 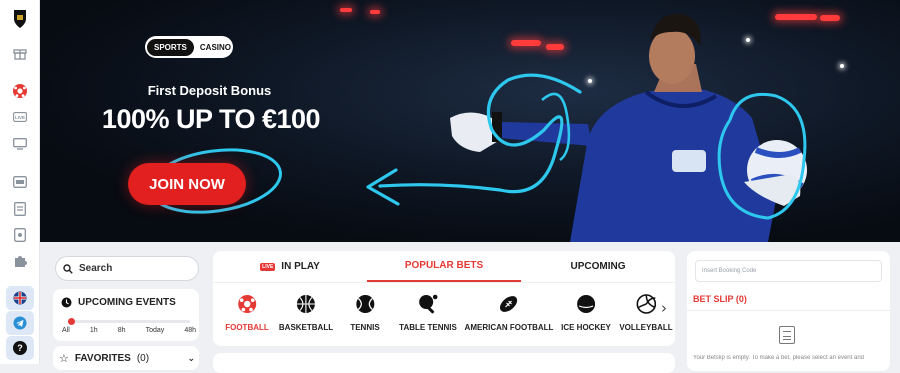 What do you see at coordinates (268, 266) in the screenshot?
I see `live-badge: LIVE` at bounding box center [268, 266].